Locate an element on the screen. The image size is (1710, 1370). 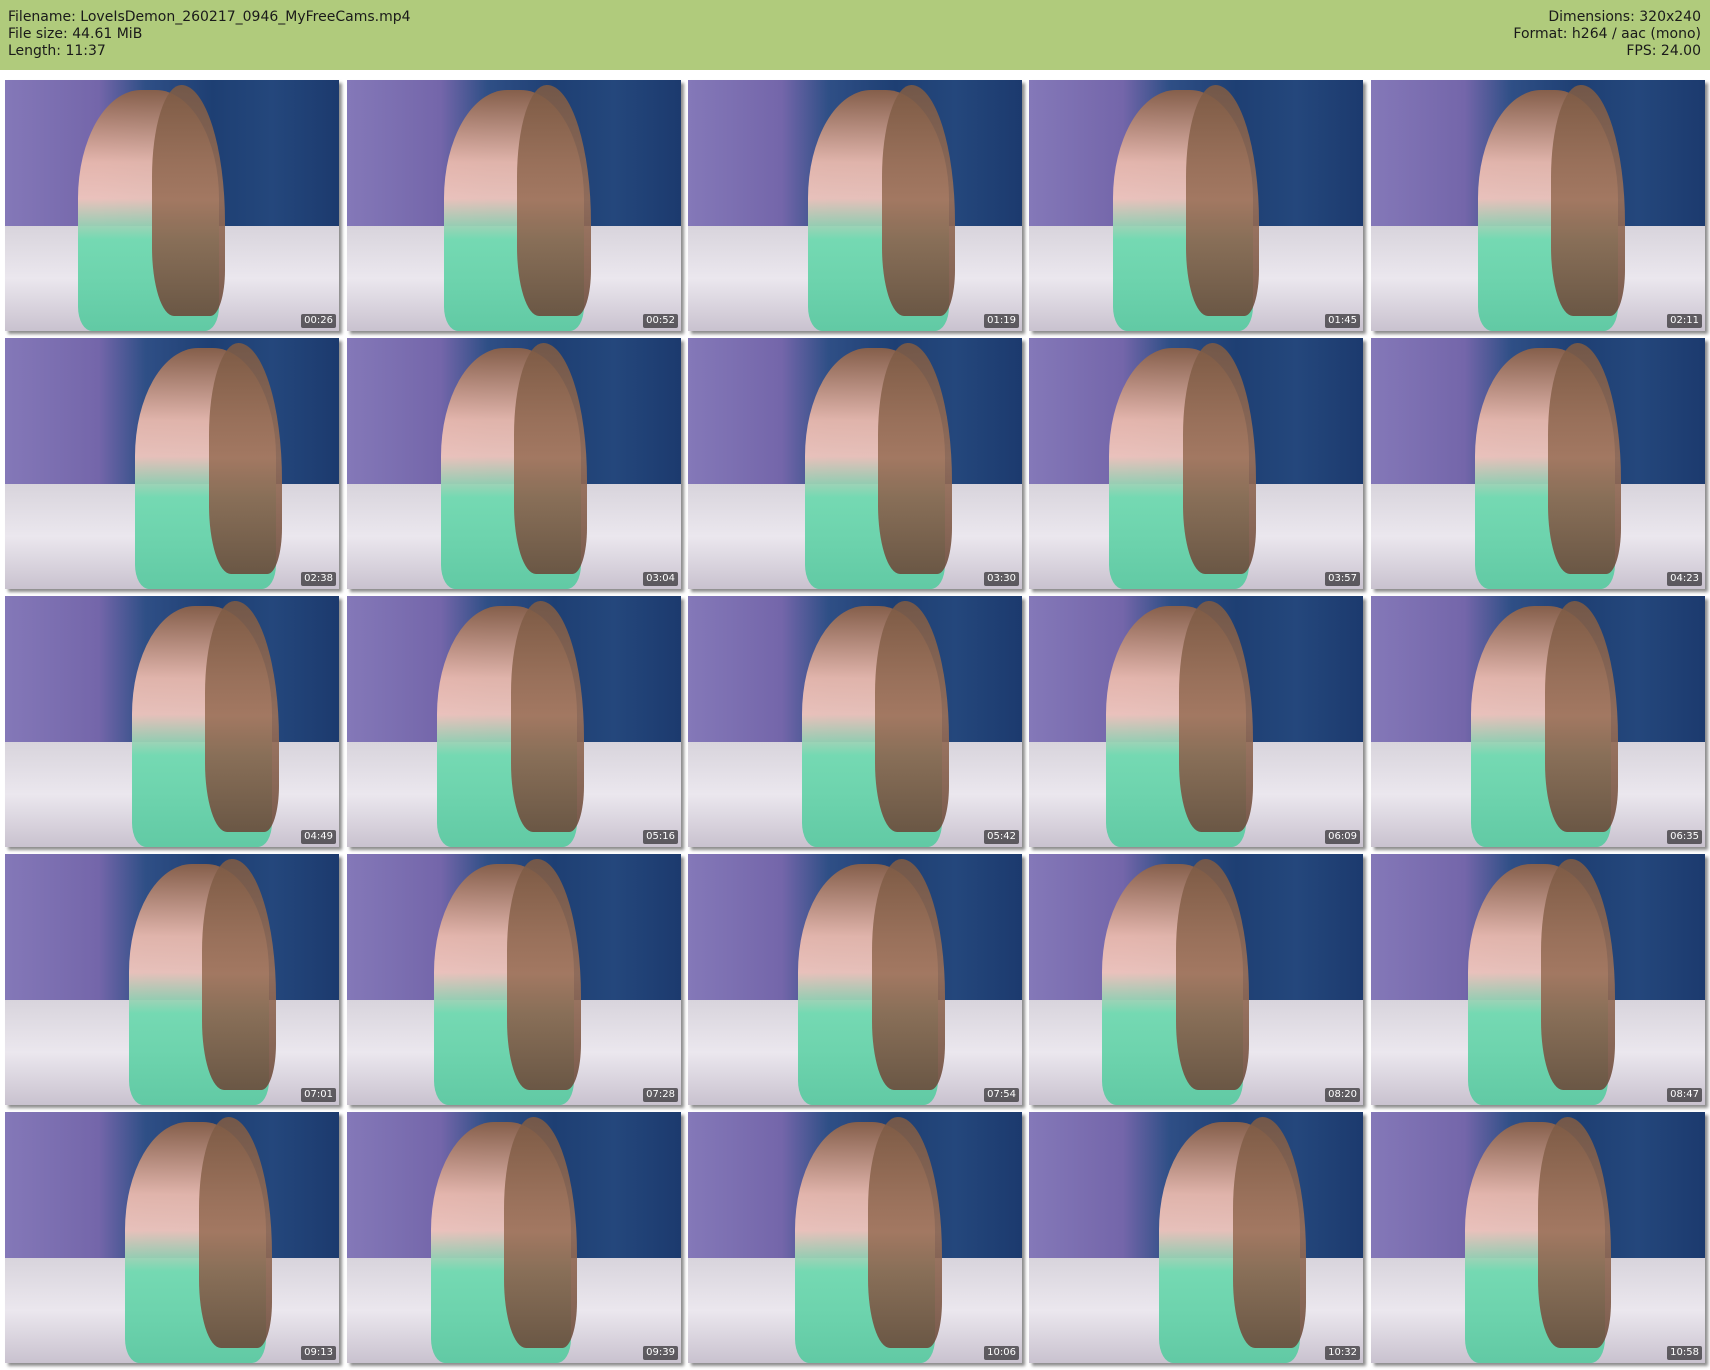
video-thumbnail: 02:11 is located at coordinates (1538, 205).